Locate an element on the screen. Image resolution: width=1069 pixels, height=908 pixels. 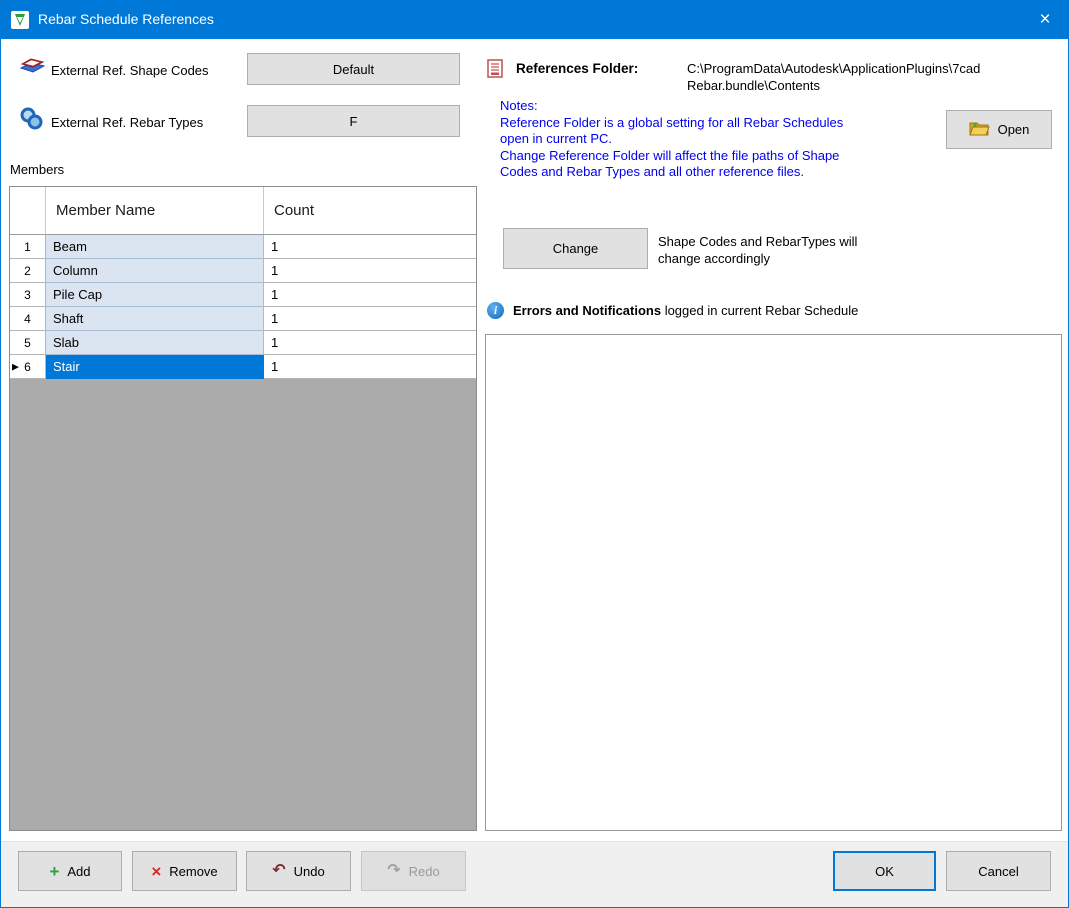
shape-codes-label: External Ref. Shape Codes is located at coordinates (130, 70).